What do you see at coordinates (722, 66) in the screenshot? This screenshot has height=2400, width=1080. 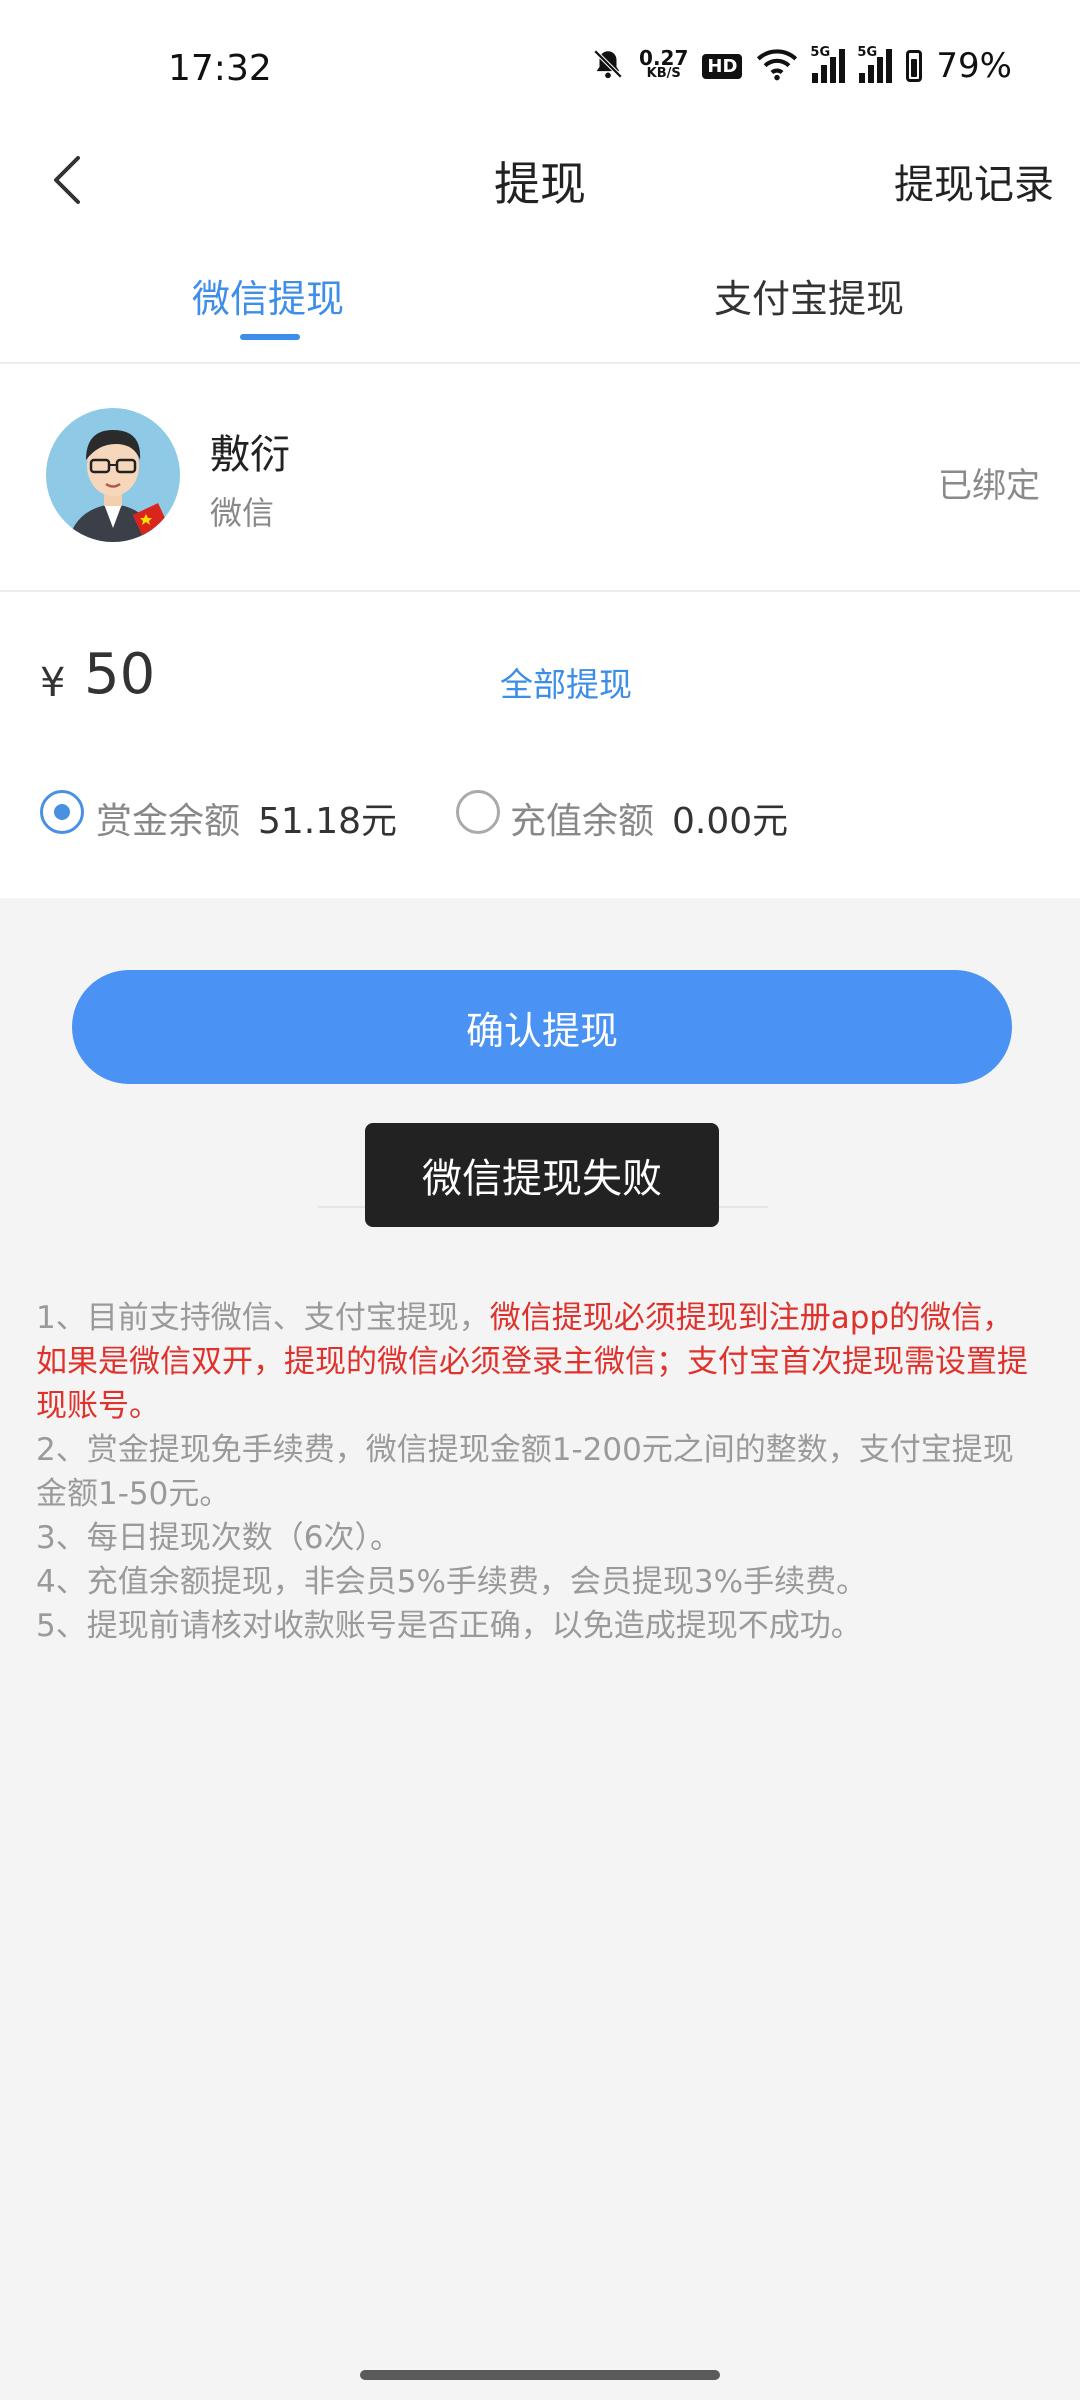 I see `hd-badge: HD` at bounding box center [722, 66].